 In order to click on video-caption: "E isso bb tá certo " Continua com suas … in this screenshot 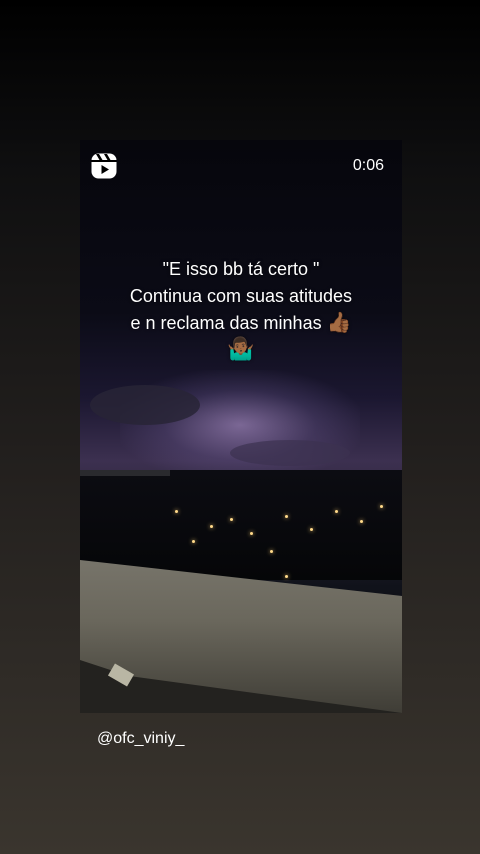, I will do `click(241, 308)`.